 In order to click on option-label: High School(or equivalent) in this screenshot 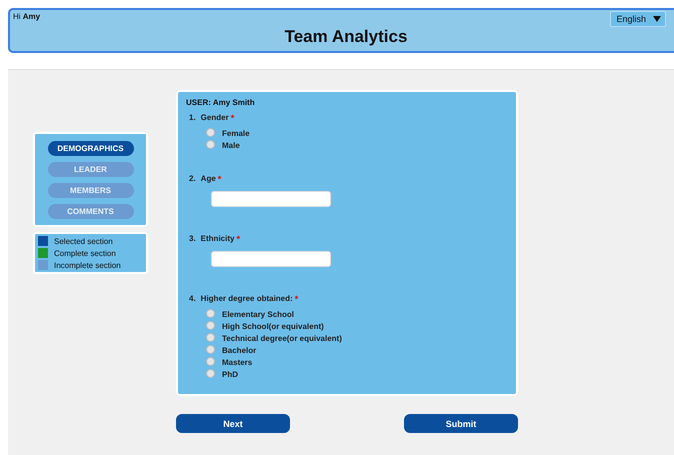, I will do `click(273, 326)`.